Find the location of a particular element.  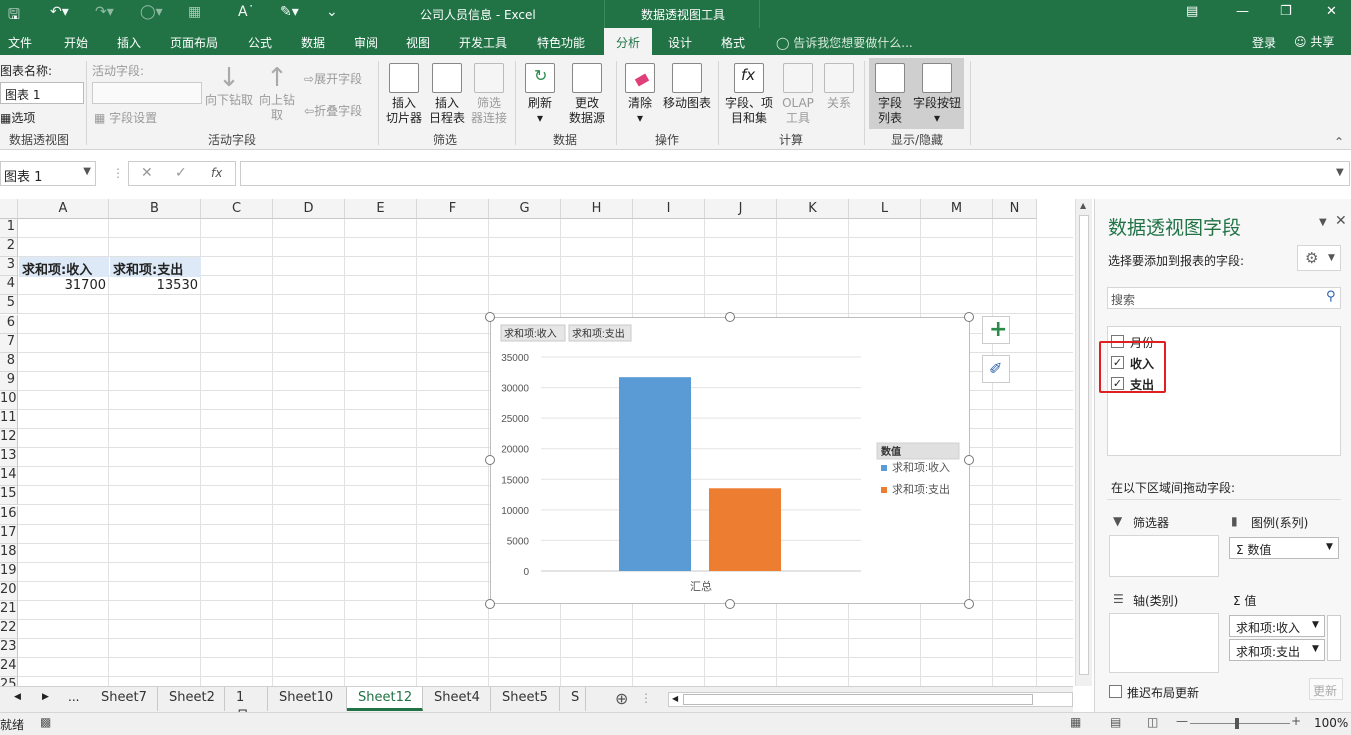

relationships-button: 关系 is located at coordinates (839, 87).